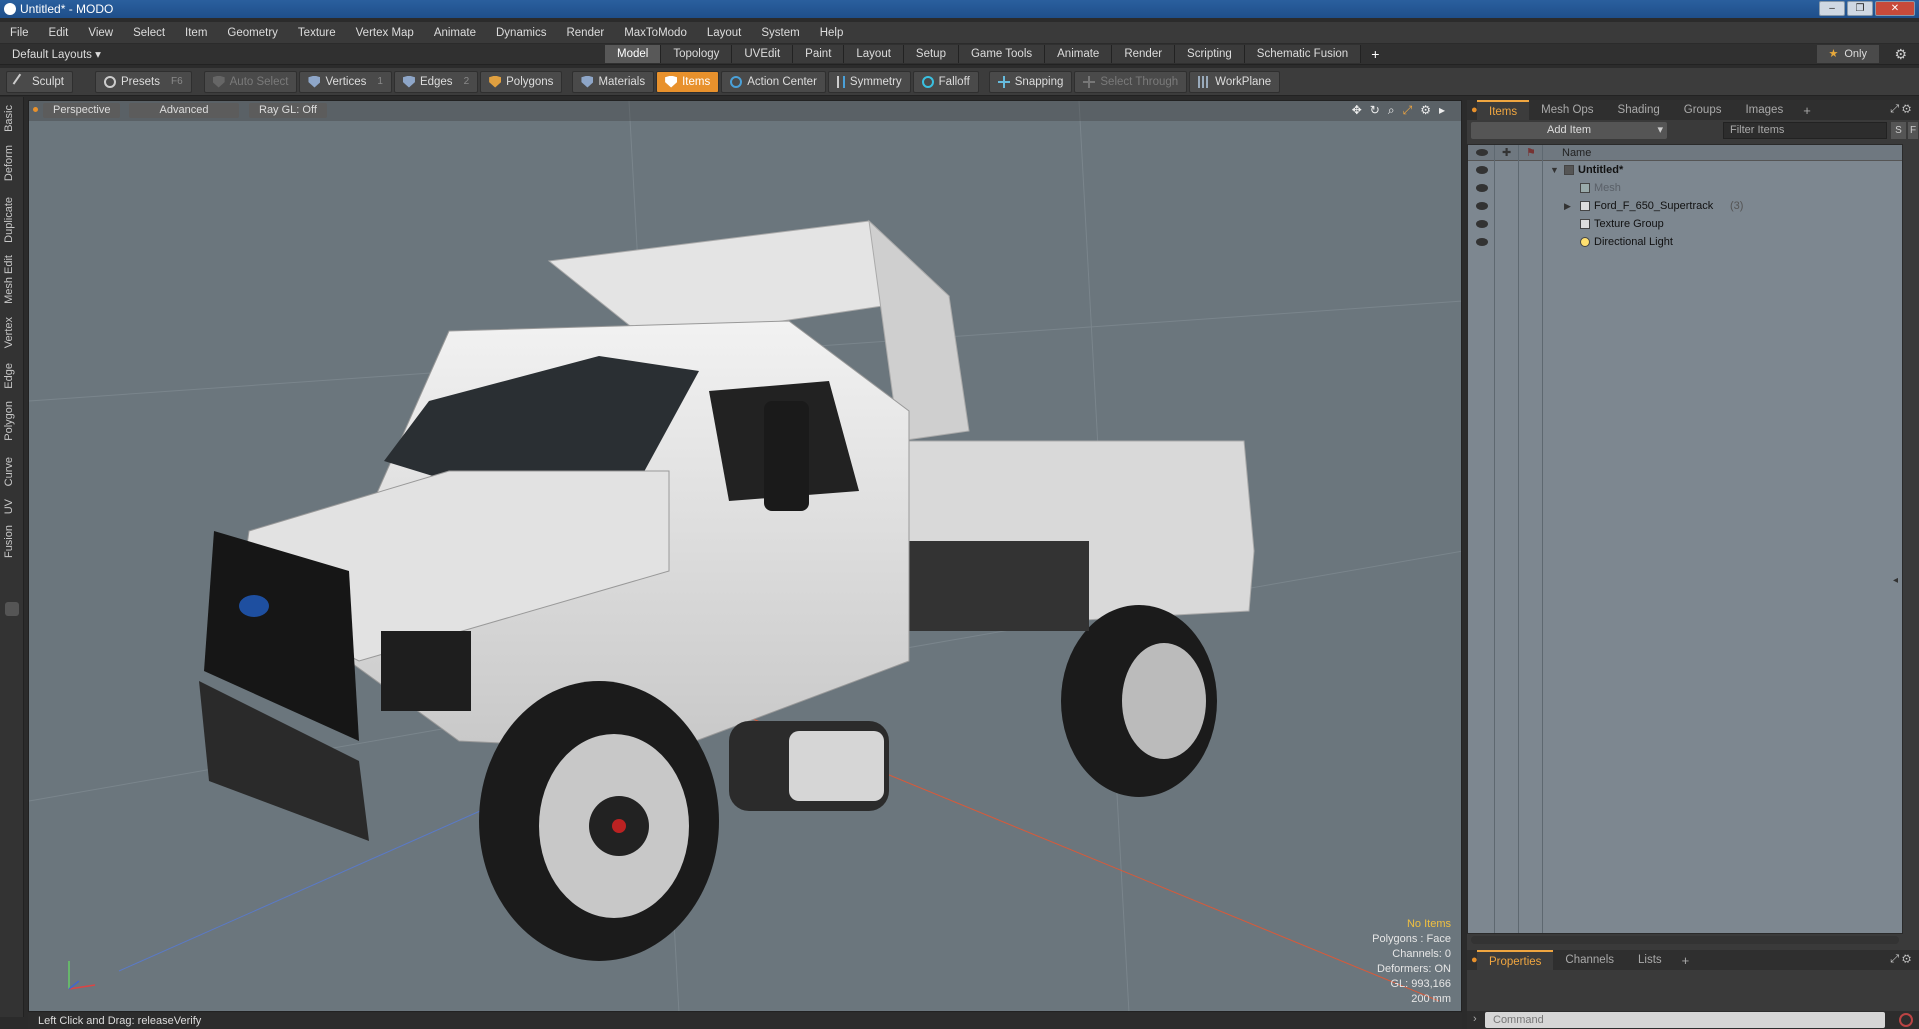 The height and width of the screenshot is (1029, 1919). I want to click on menu-render: Render, so click(585, 33).